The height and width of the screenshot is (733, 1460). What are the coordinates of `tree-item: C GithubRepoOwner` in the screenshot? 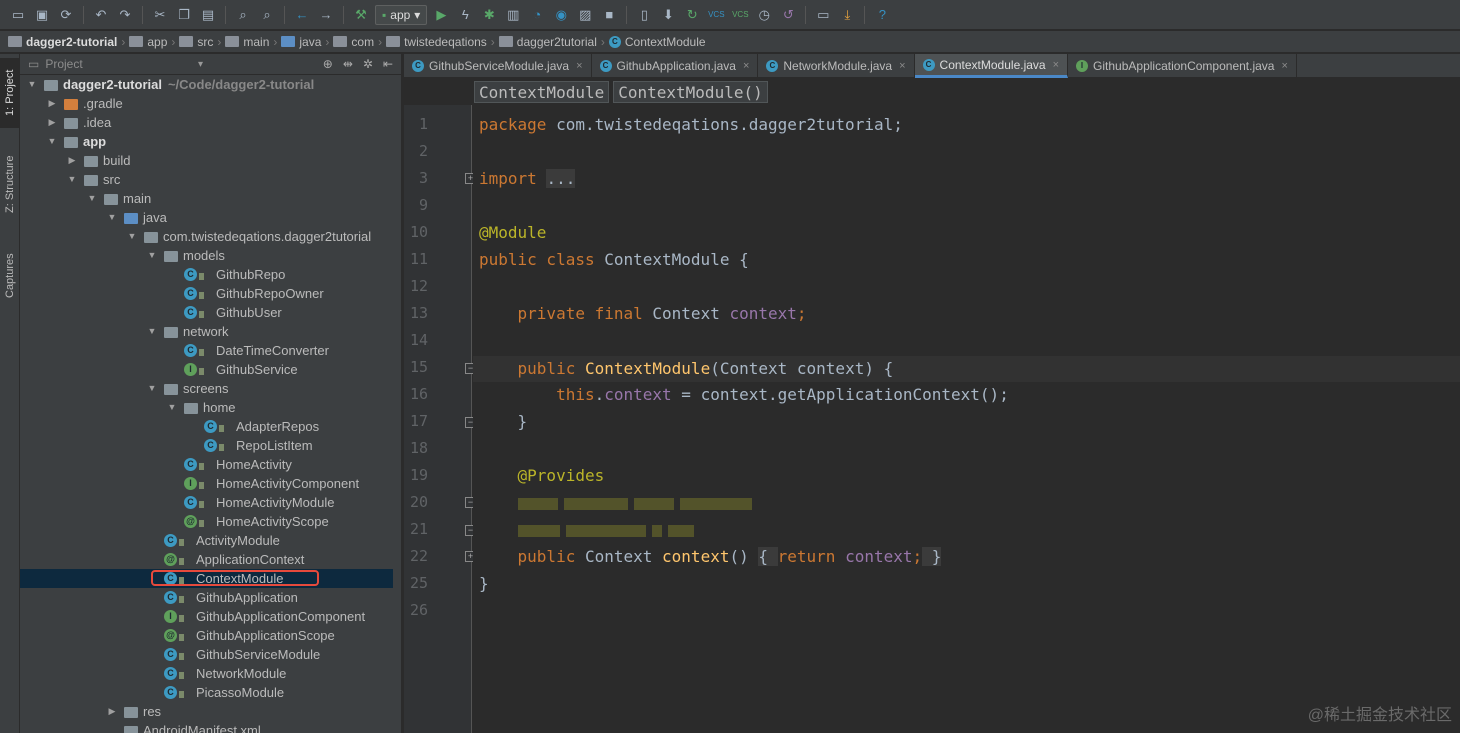 It's located at (210, 293).